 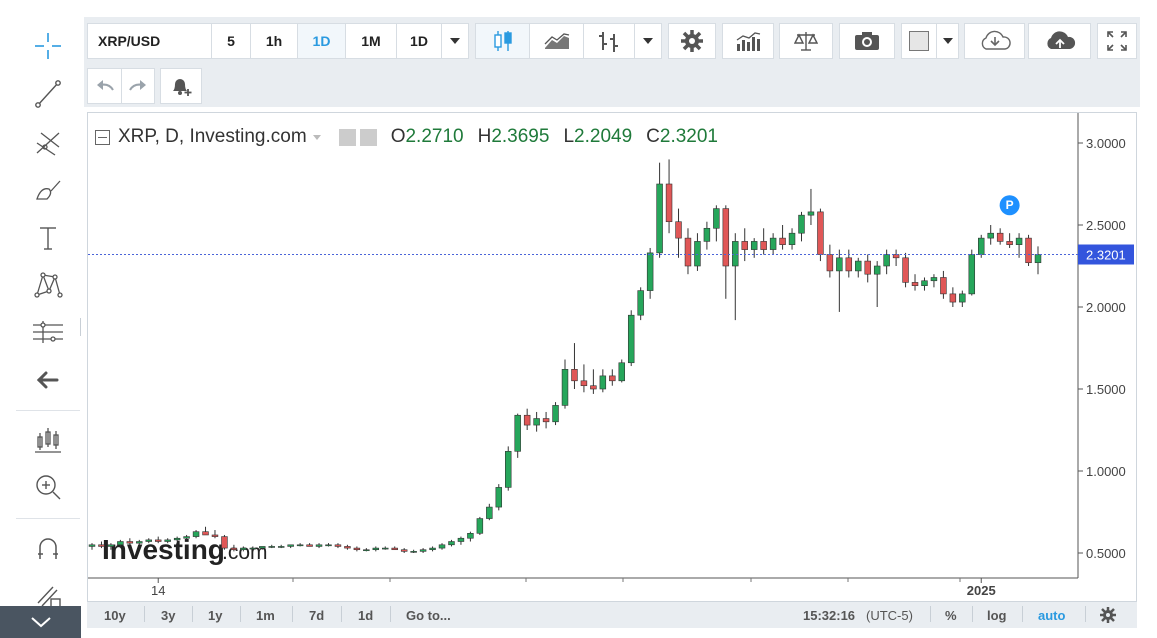 What do you see at coordinates (867, 41) in the screenshot?
I see `snapshot-button` at bounding box center [867, 41].